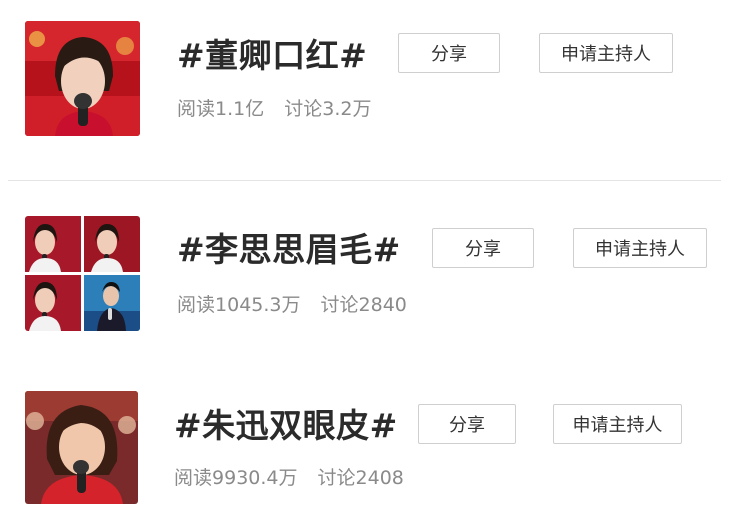  I want to click on divider, so click(364, 180).